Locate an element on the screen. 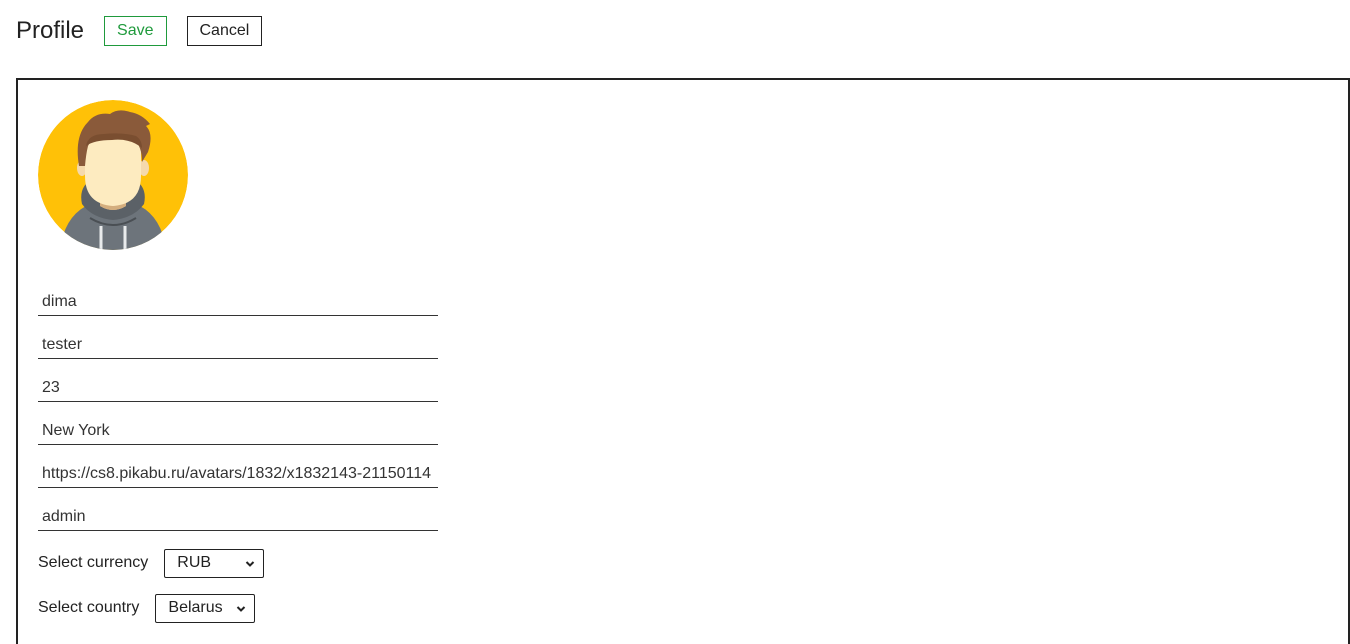  country-select: Belarus is located at coordinates (205, 608).